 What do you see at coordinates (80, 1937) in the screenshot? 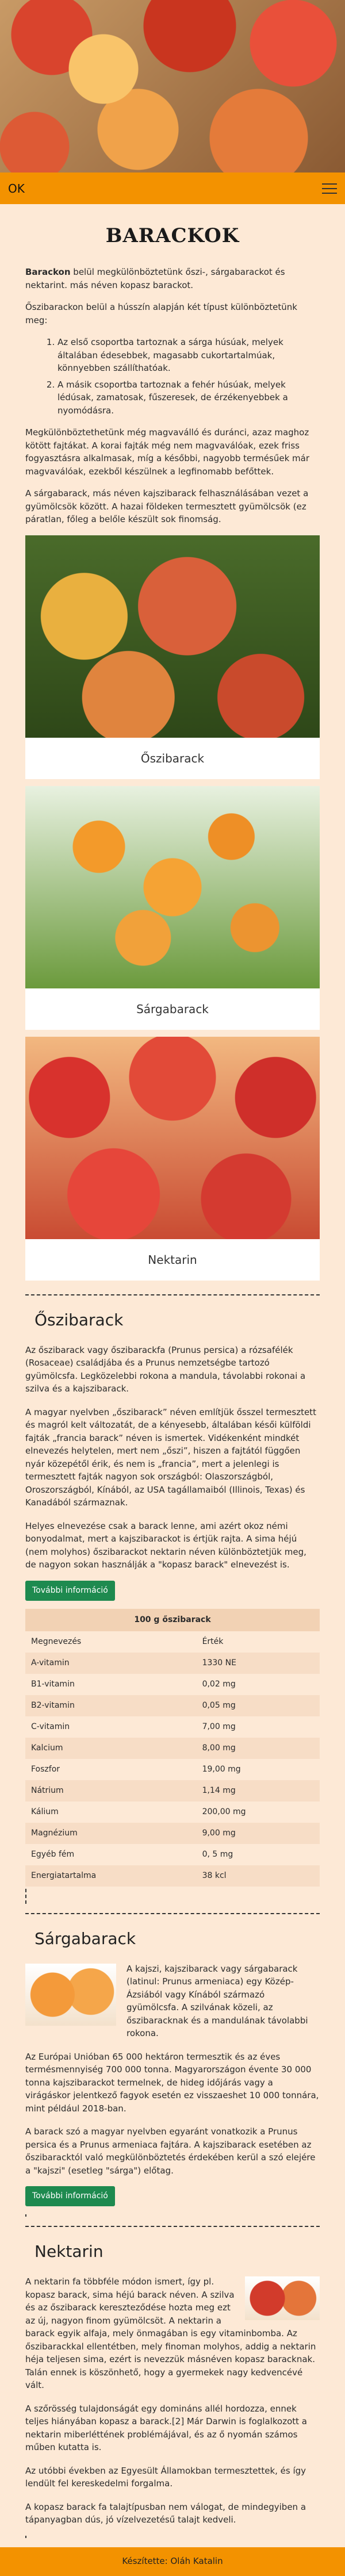
I see `section-title: Sárgabarack` at bounding box center [80, 1937].